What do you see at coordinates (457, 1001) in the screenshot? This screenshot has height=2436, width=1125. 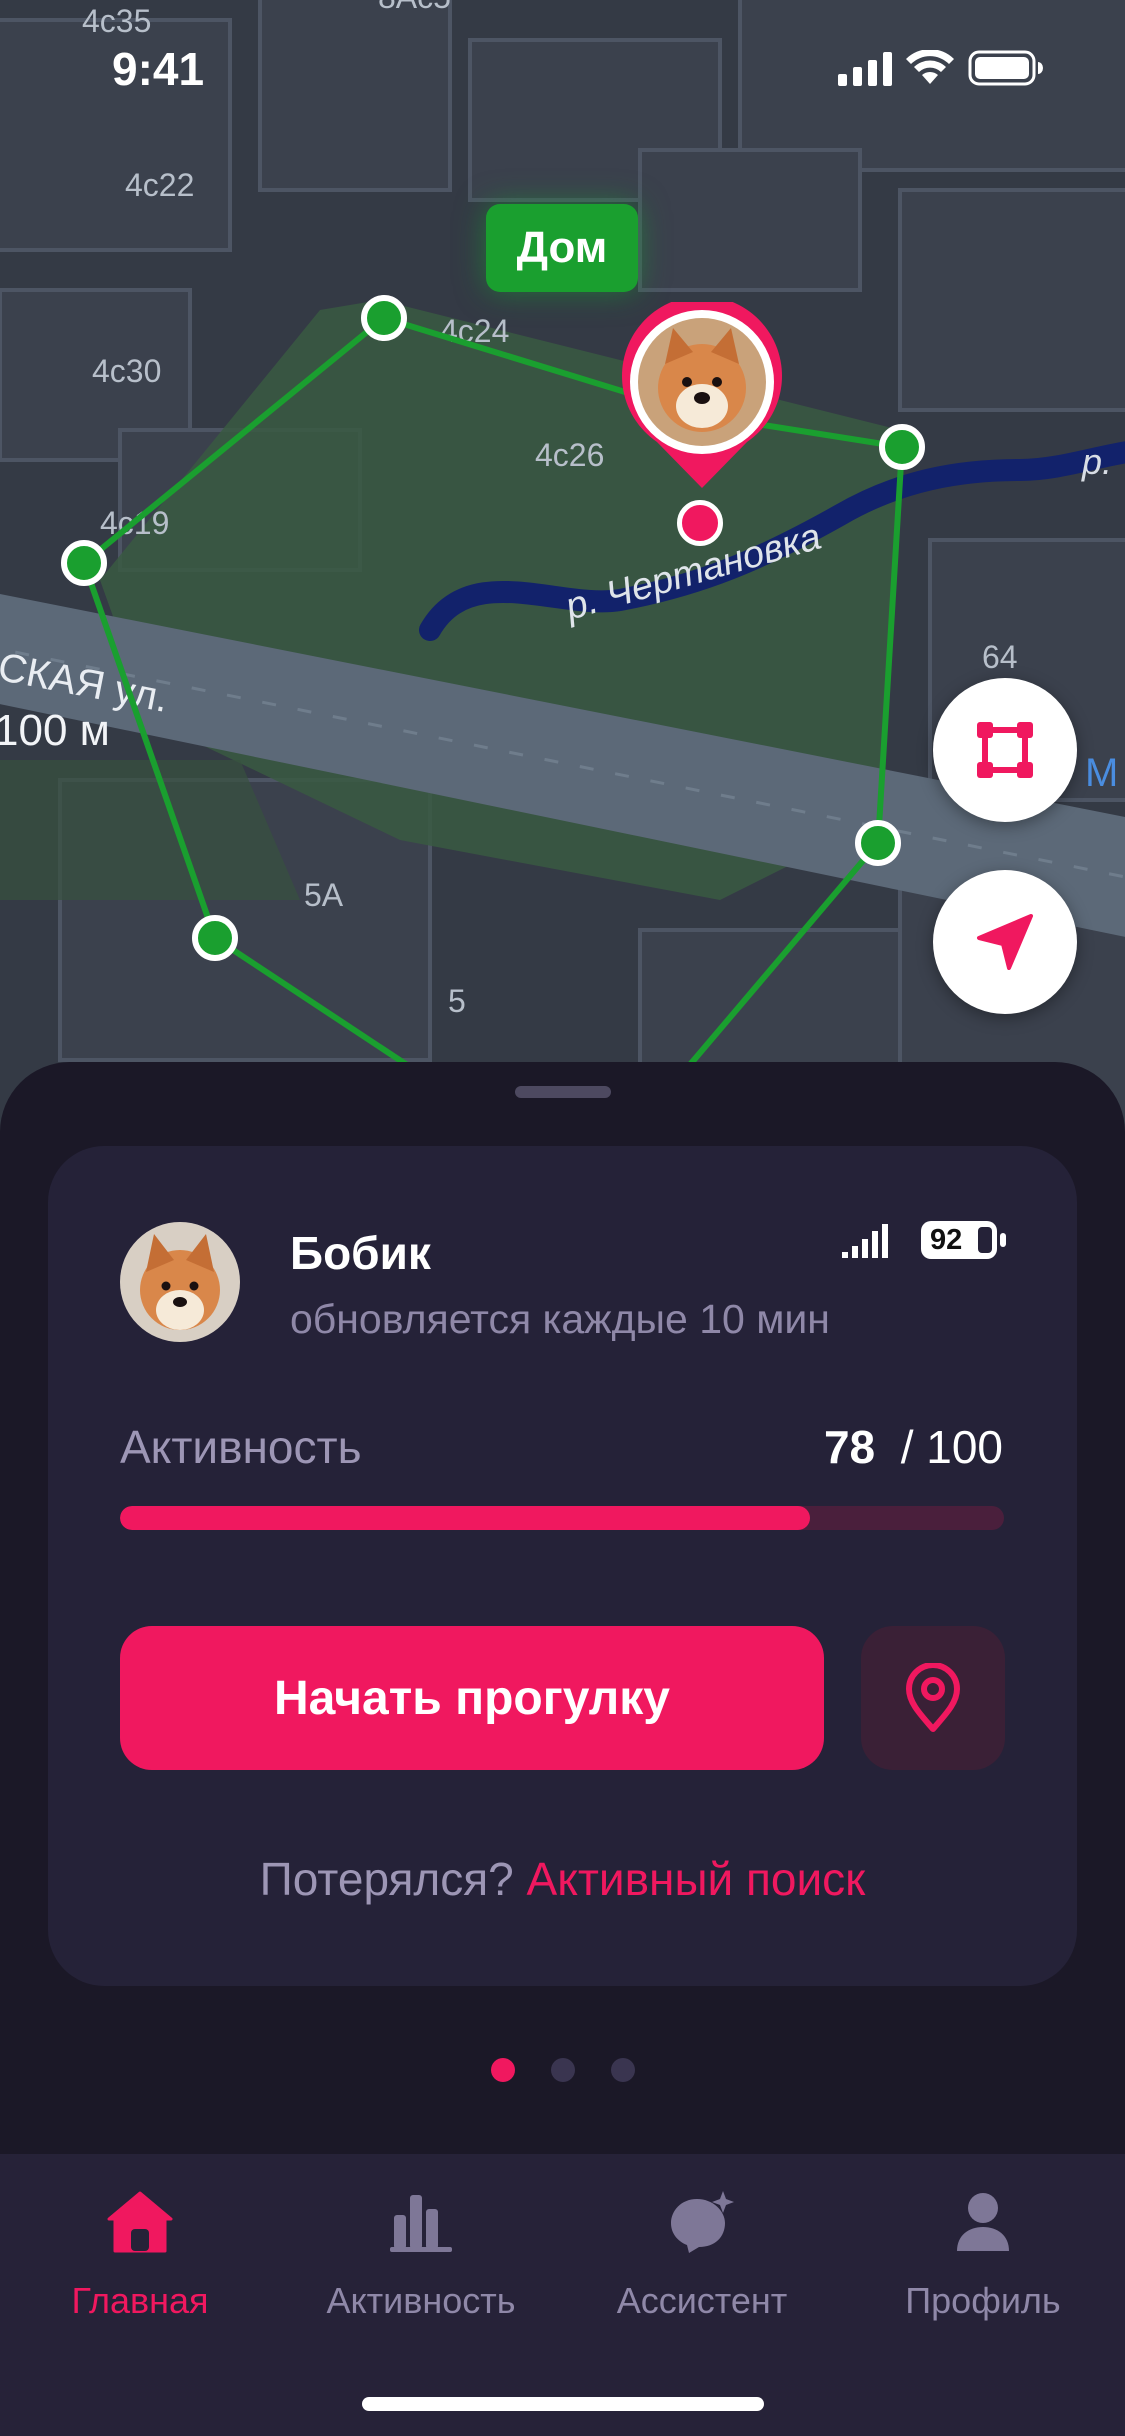 I see `map-label: 5` at bounding box center [457, 1001].